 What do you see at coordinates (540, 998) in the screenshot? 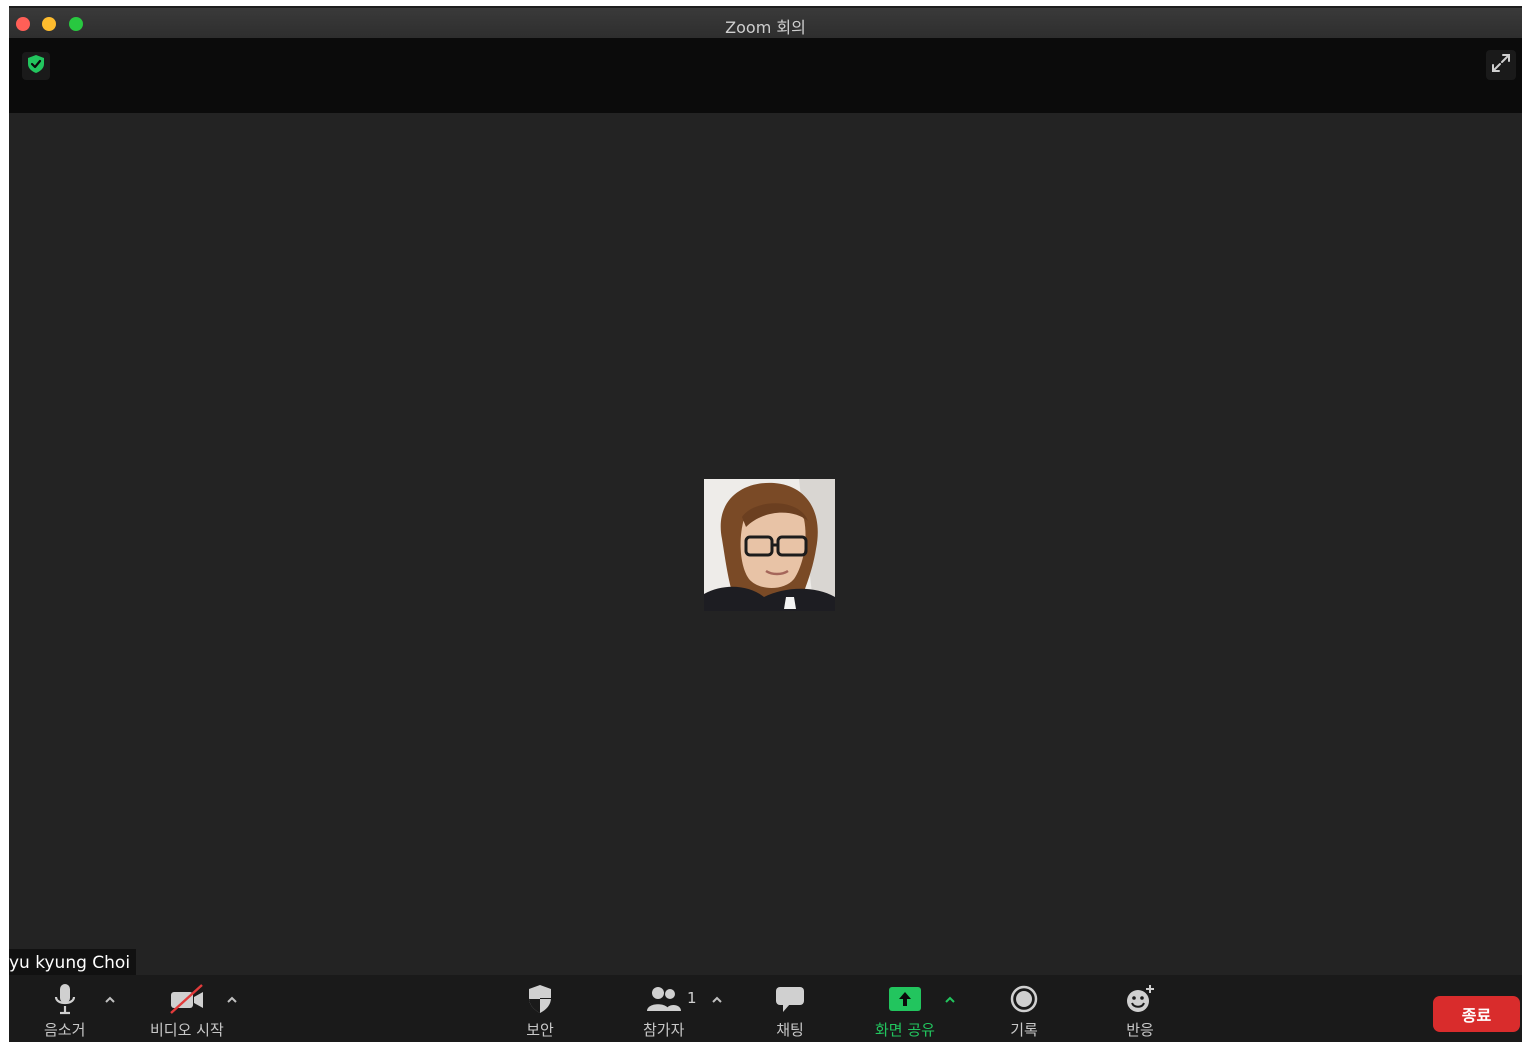
I see `shield-icon` at bounding box center [540, 998].